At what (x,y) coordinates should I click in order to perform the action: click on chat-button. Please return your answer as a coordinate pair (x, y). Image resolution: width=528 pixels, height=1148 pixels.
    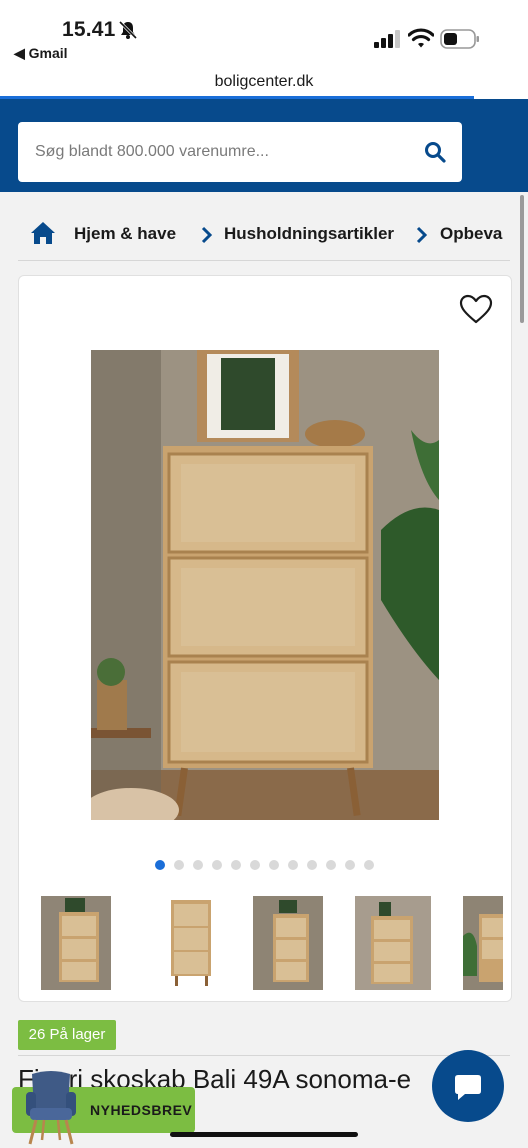
    Looking at the image, I should click on (468, 1086).